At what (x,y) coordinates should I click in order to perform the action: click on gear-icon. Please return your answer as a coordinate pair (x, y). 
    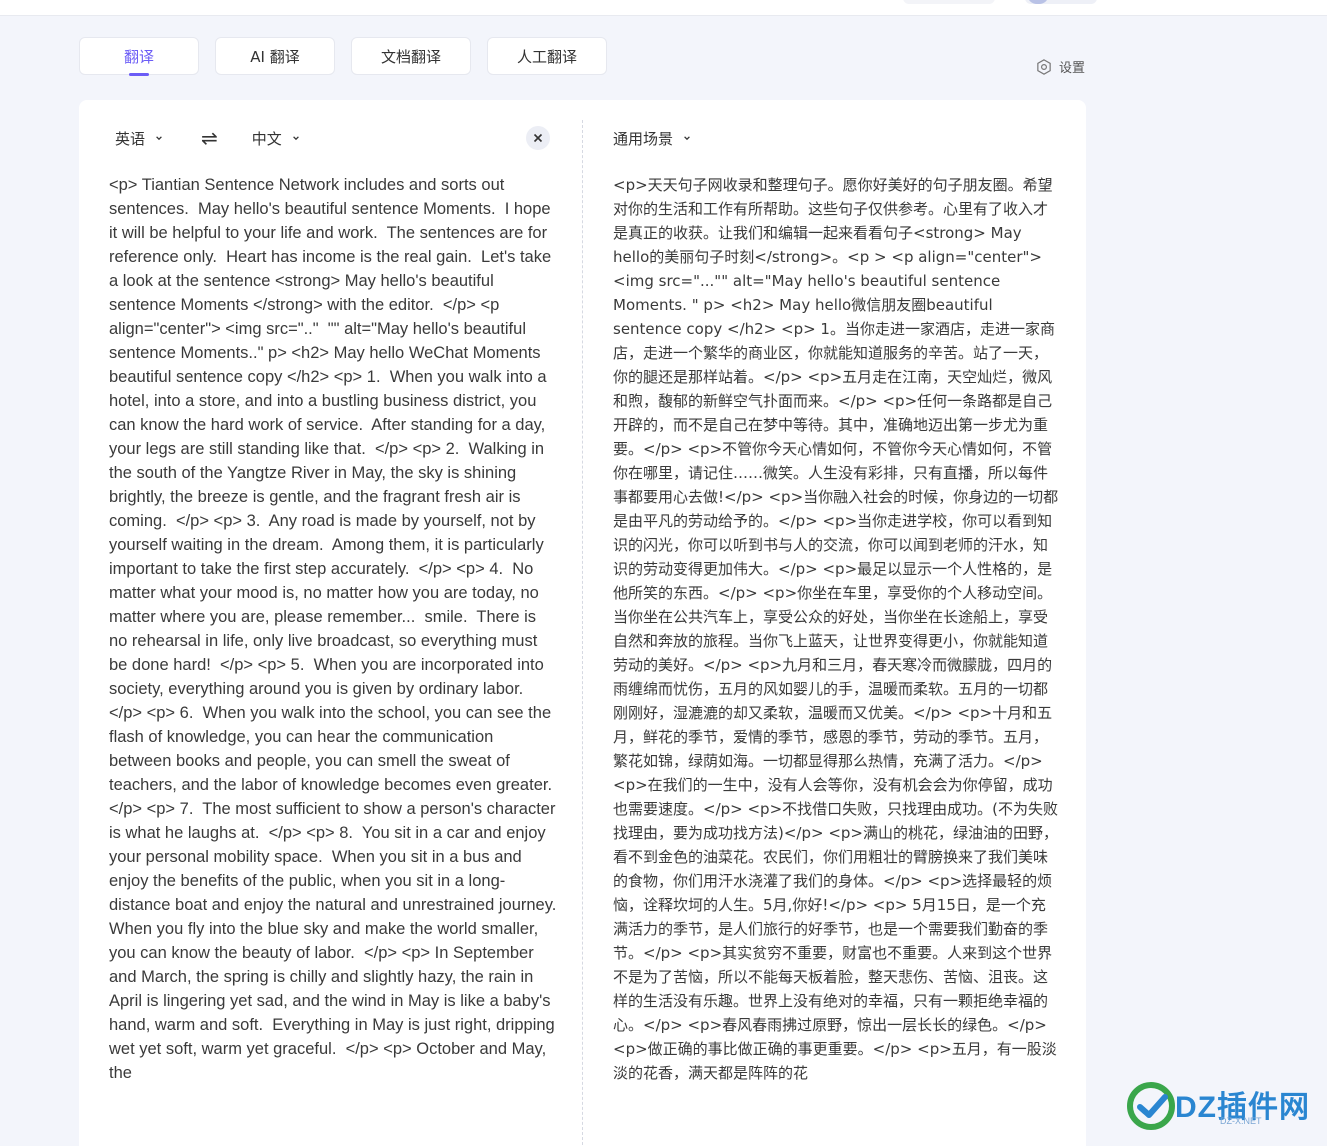
    Looking at the image, I should click on (1044, 66).